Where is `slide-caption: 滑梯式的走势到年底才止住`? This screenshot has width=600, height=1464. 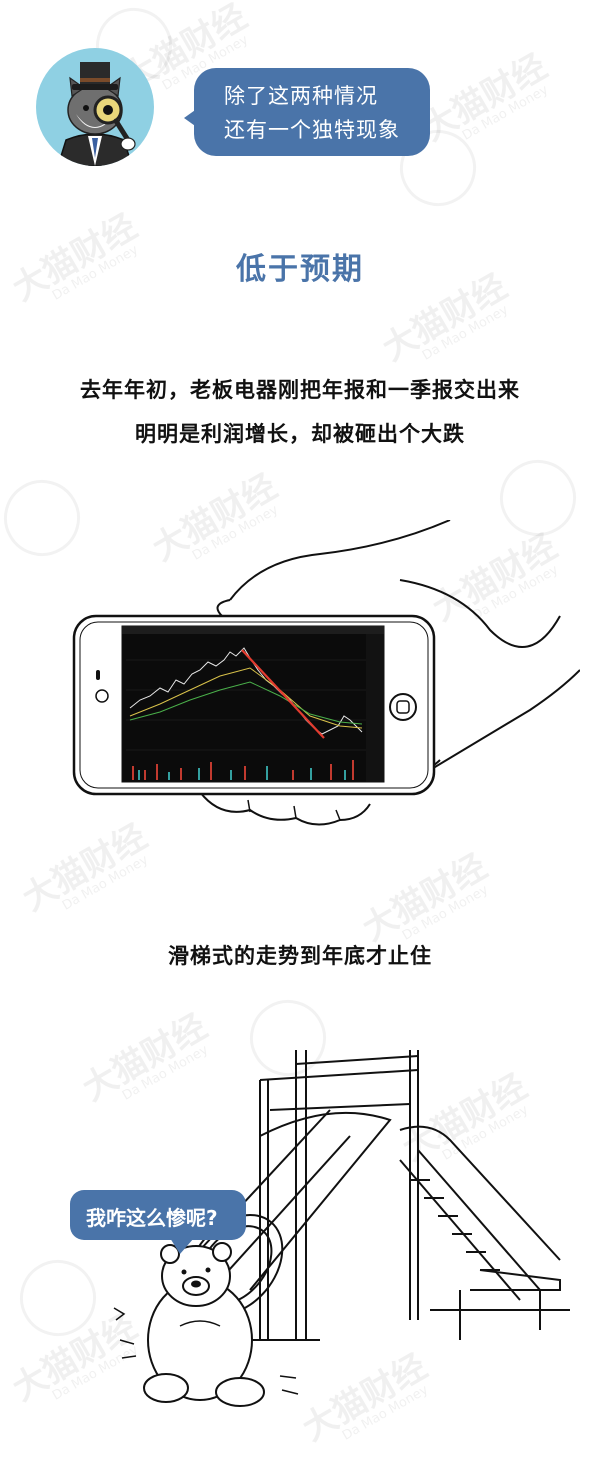
slide-caption: 滑梯式的走势到年底才止住 is located at coordinates (300, 956).